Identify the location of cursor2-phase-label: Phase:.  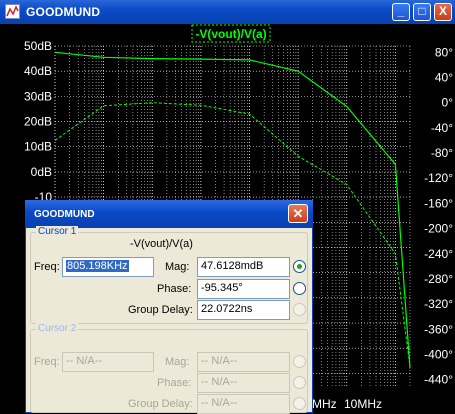
(174, 383).